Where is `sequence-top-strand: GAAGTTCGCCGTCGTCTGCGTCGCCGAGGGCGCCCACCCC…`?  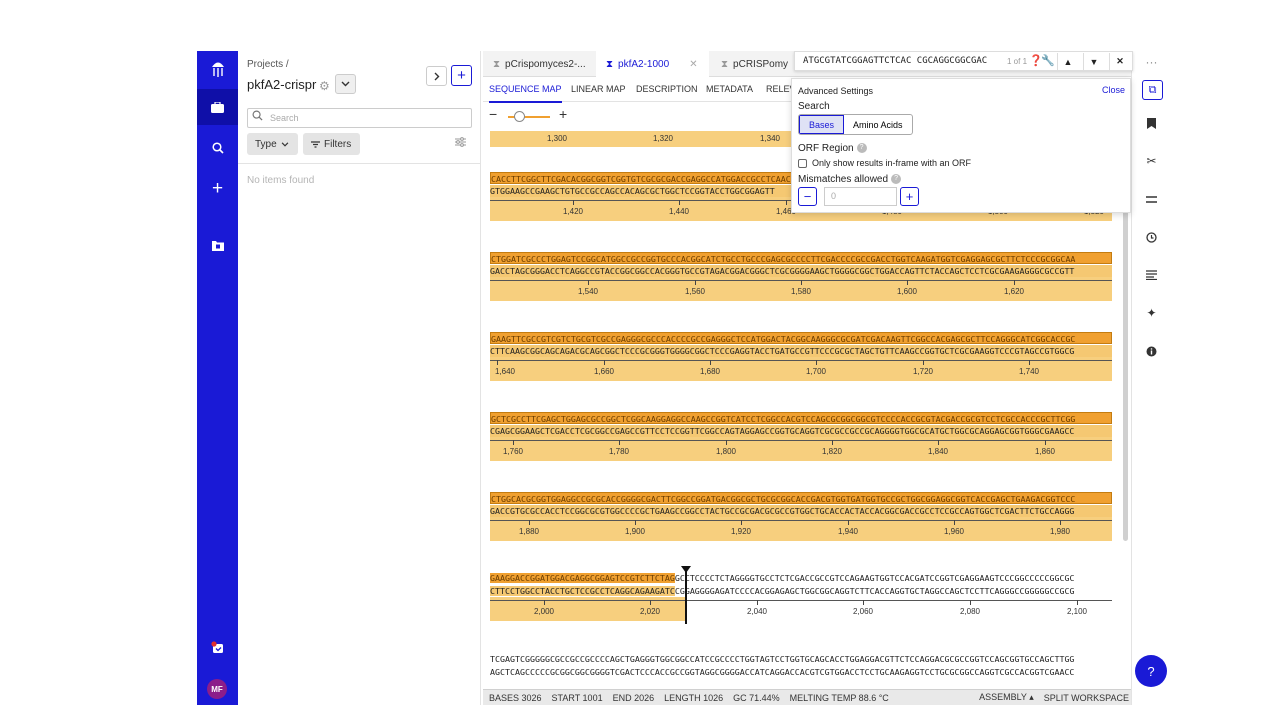
sequence-top-strand: GAAGTTCGCCGTCGTCTGCGTCGCCGAGGGCGCCCACCCC… is located at coordinates (801, 338).